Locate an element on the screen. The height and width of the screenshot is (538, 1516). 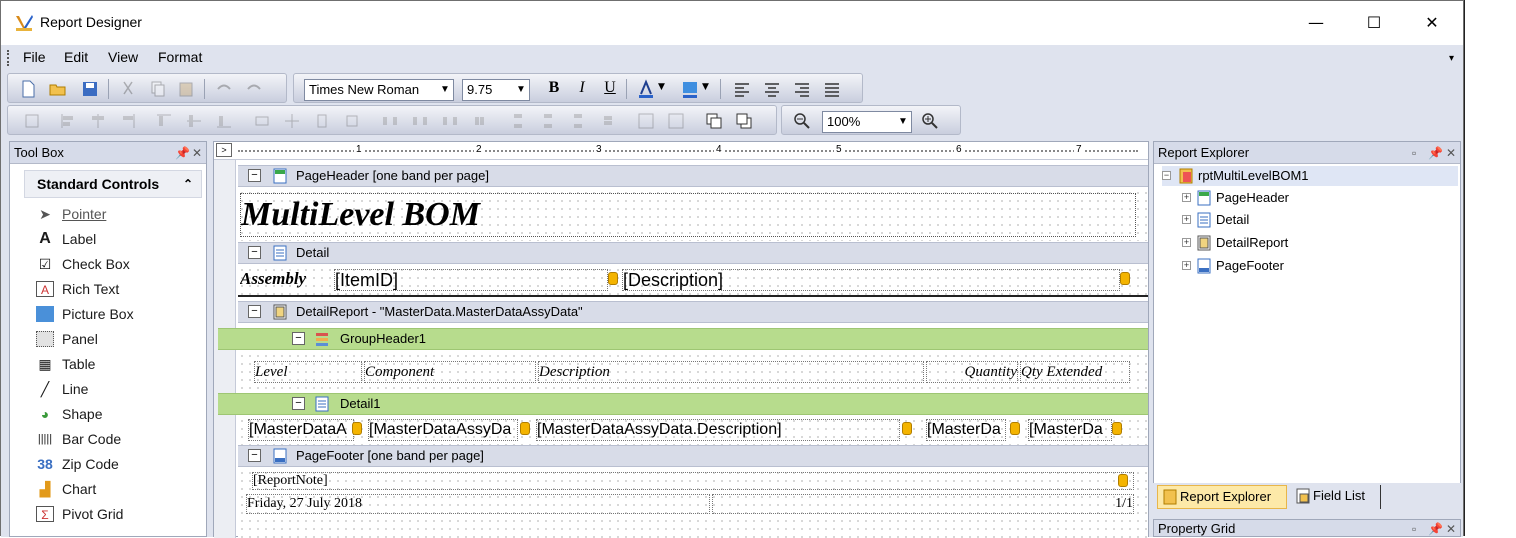
v-spacing-increase-icon is located at coordinates (548, 121).